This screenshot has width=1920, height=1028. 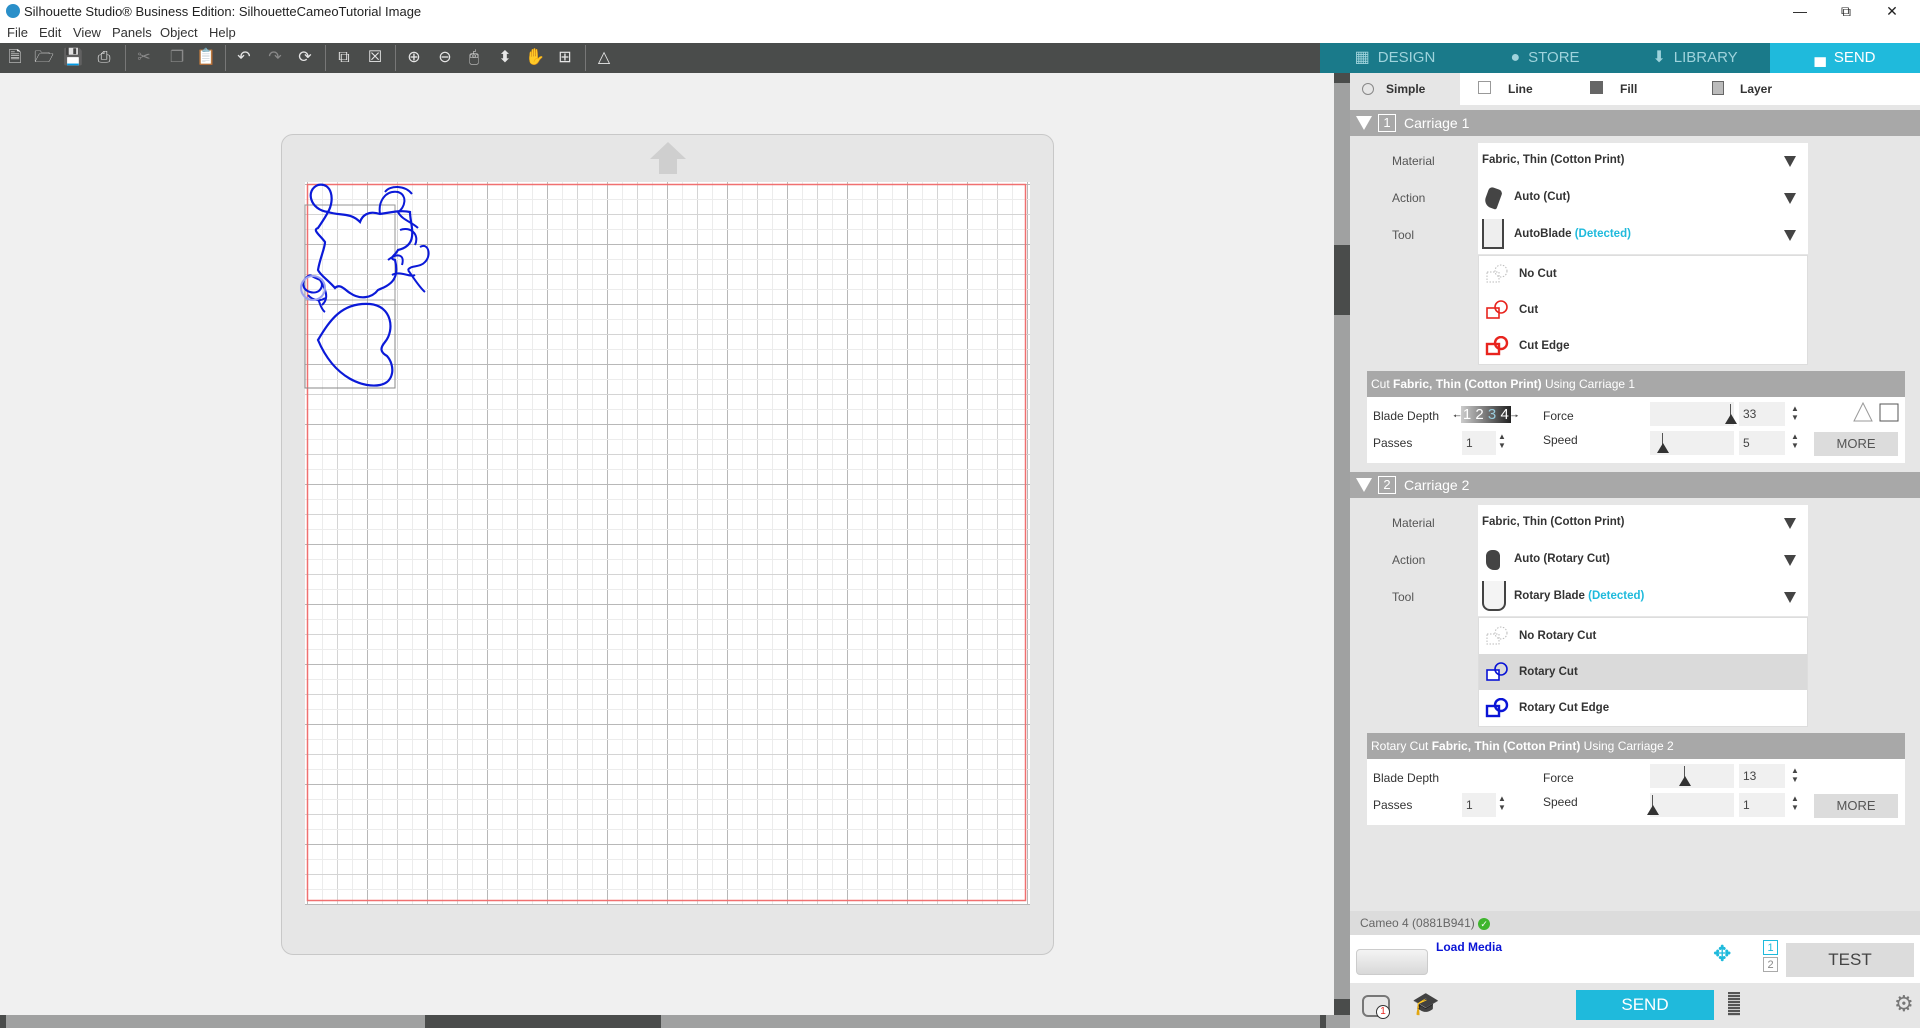 What do you see at coordinates (1342, 1007) in the screenshot?
I see `scroll-down-button` at bounding box center [1342, 1007].